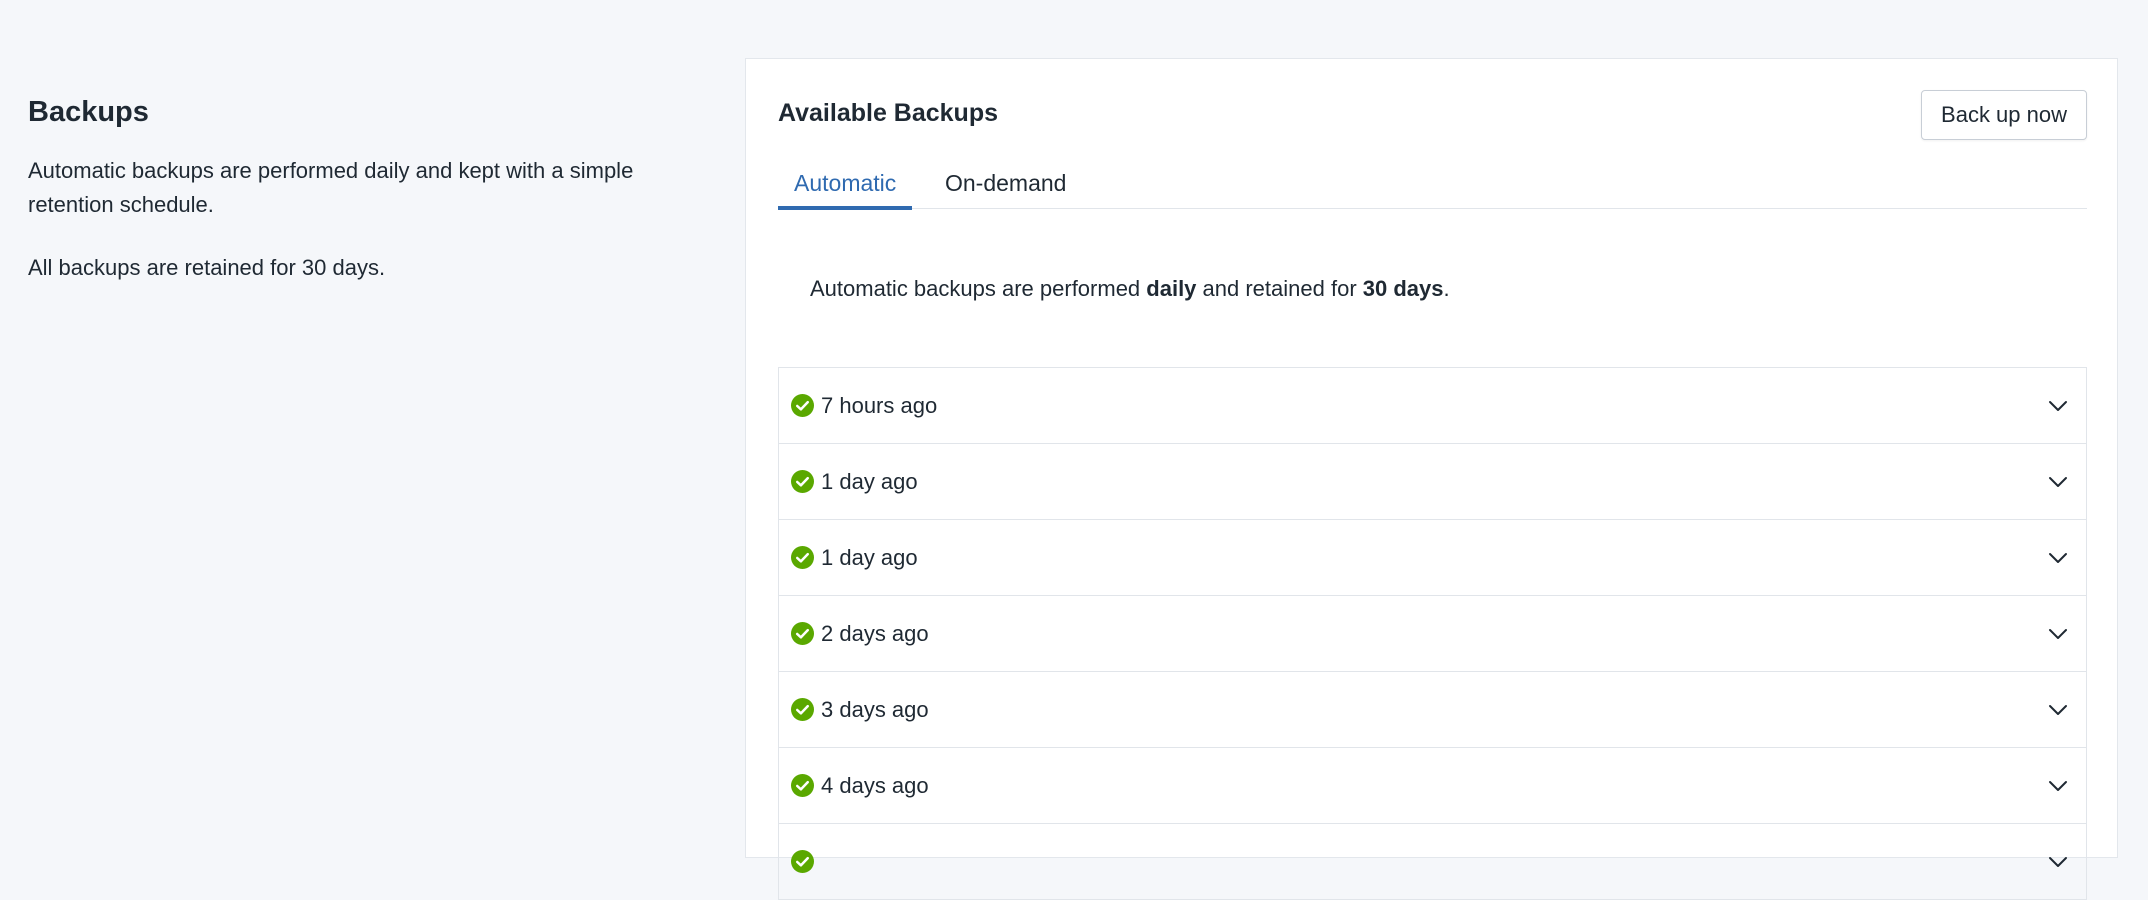  I want to click on info-suffix: ., so click(1446, 288).